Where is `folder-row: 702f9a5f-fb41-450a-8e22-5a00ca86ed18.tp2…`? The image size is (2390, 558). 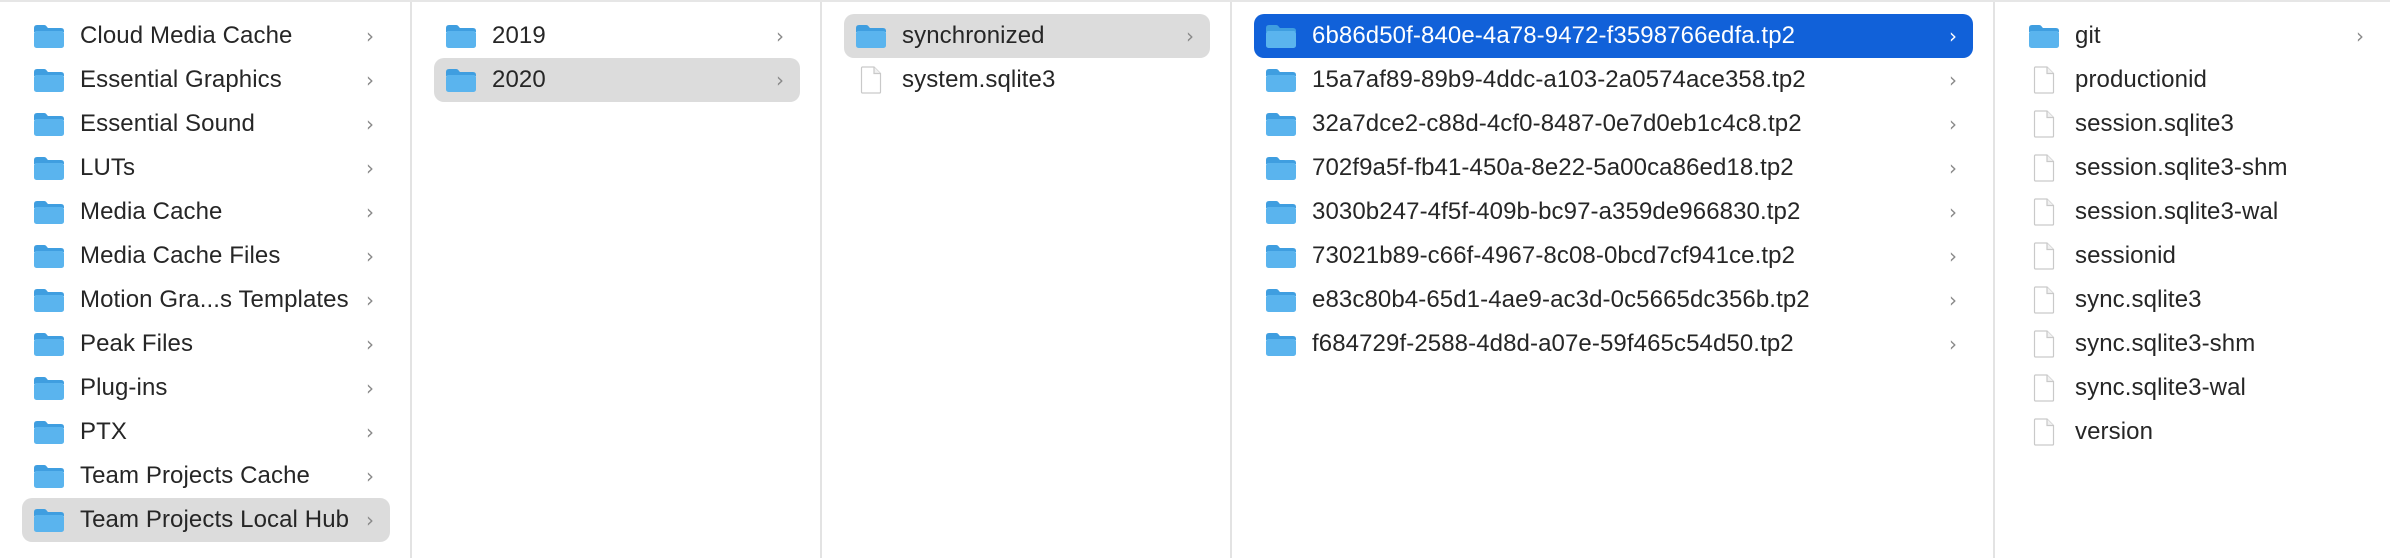
folder-row: 702f9a5f-fb41-450a-8e22-5a00ca86ed18.tp2… is located at coordinates (1613, 168).